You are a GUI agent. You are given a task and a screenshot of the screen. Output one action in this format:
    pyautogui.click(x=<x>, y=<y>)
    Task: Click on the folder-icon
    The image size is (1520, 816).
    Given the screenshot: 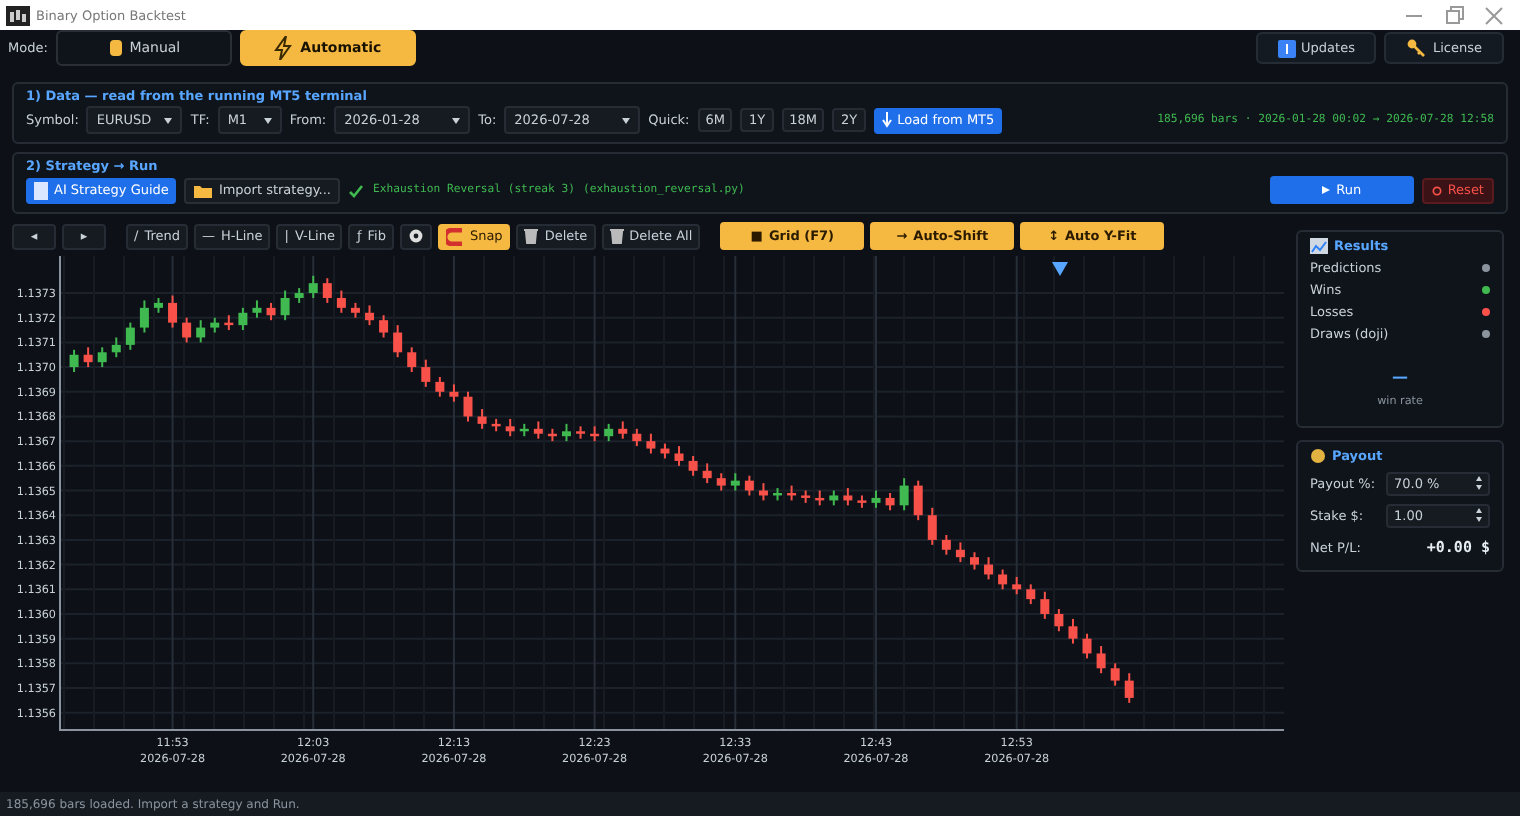 What is the action you would take?
    pyautogui.click(x=203, y=190)
    